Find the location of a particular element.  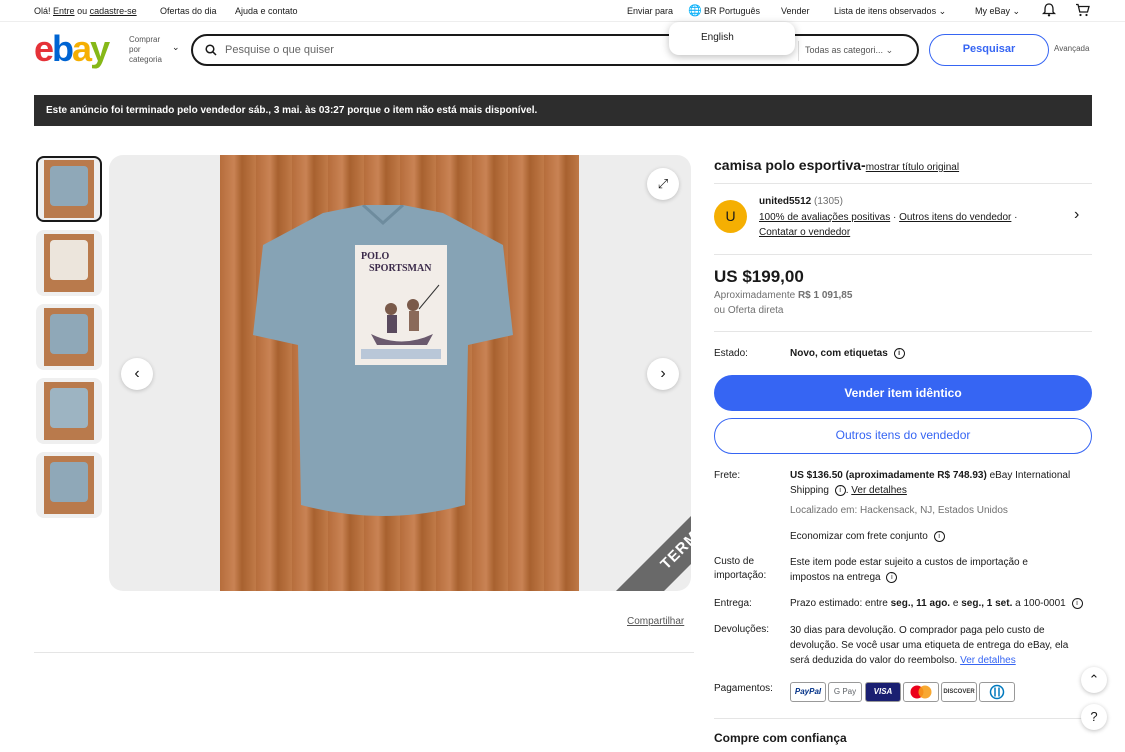

seller-score: (1305) is located at coordinates (828, 201).